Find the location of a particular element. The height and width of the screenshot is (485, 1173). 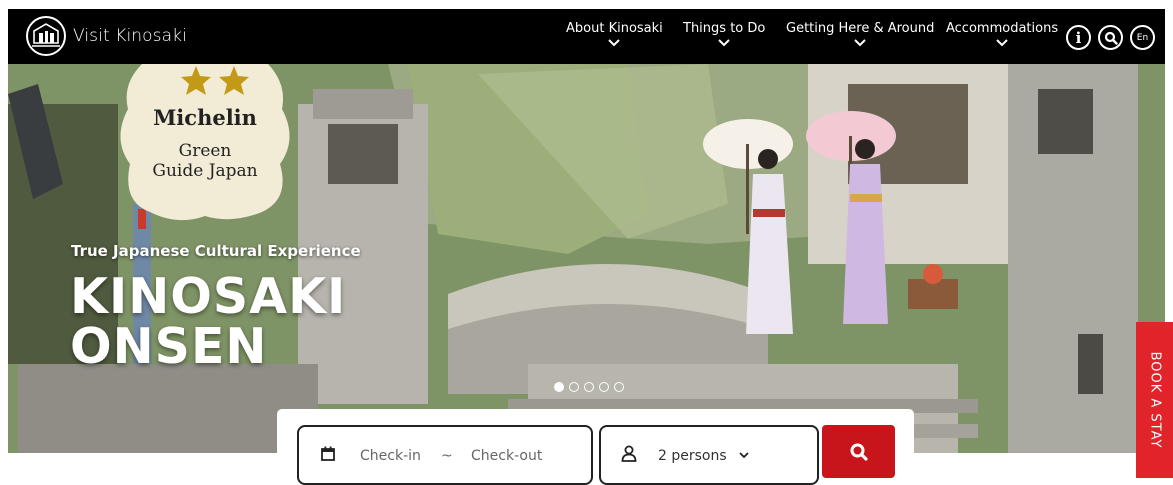

slide-indicator is located at coordinates (589, 387).